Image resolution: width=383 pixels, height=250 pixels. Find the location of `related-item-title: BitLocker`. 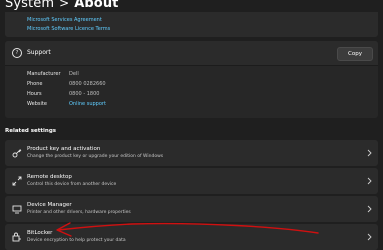

related-item-title: BitLocker is located at coordinates (40, 233).